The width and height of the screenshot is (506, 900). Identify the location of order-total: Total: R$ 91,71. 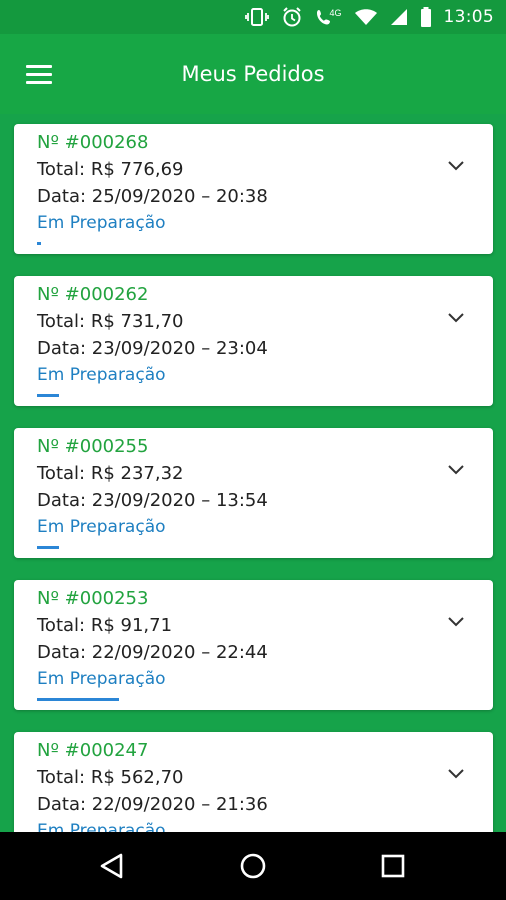
(105, 625).